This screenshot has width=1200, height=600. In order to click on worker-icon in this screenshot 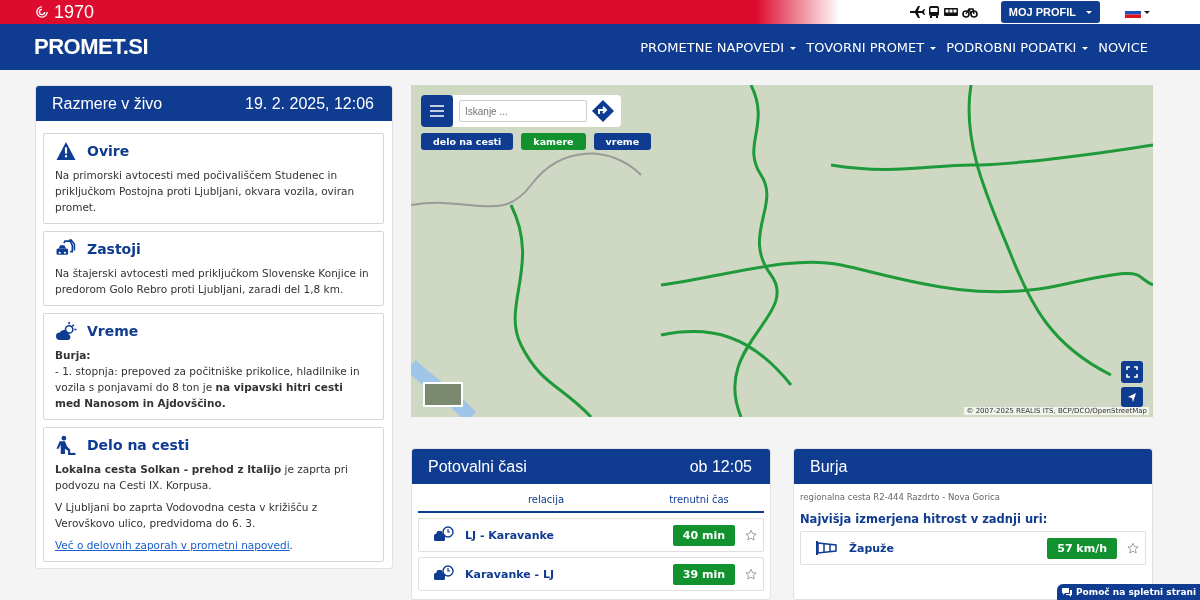, I will do `click(66, 445)`.